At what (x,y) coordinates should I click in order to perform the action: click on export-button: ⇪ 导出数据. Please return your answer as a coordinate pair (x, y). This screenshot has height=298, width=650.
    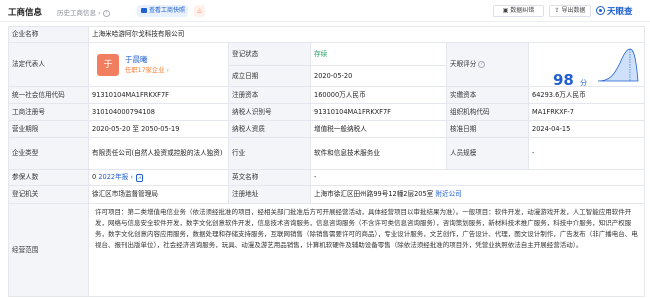
    Looking at the image, I should click on (570, 11).